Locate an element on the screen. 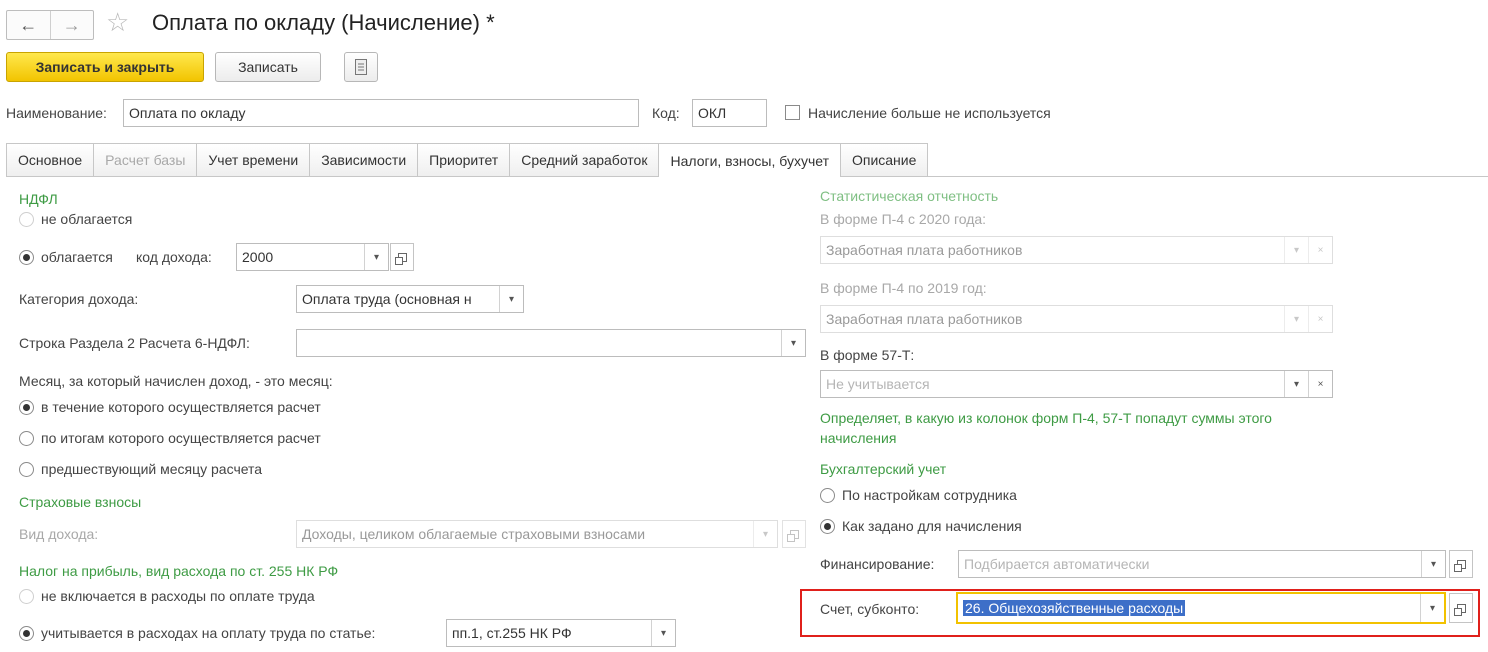 The width and height of the screenshot is (1488, 652). insurance-section-title: Страховые взносы is located at coordinates (80, 502).